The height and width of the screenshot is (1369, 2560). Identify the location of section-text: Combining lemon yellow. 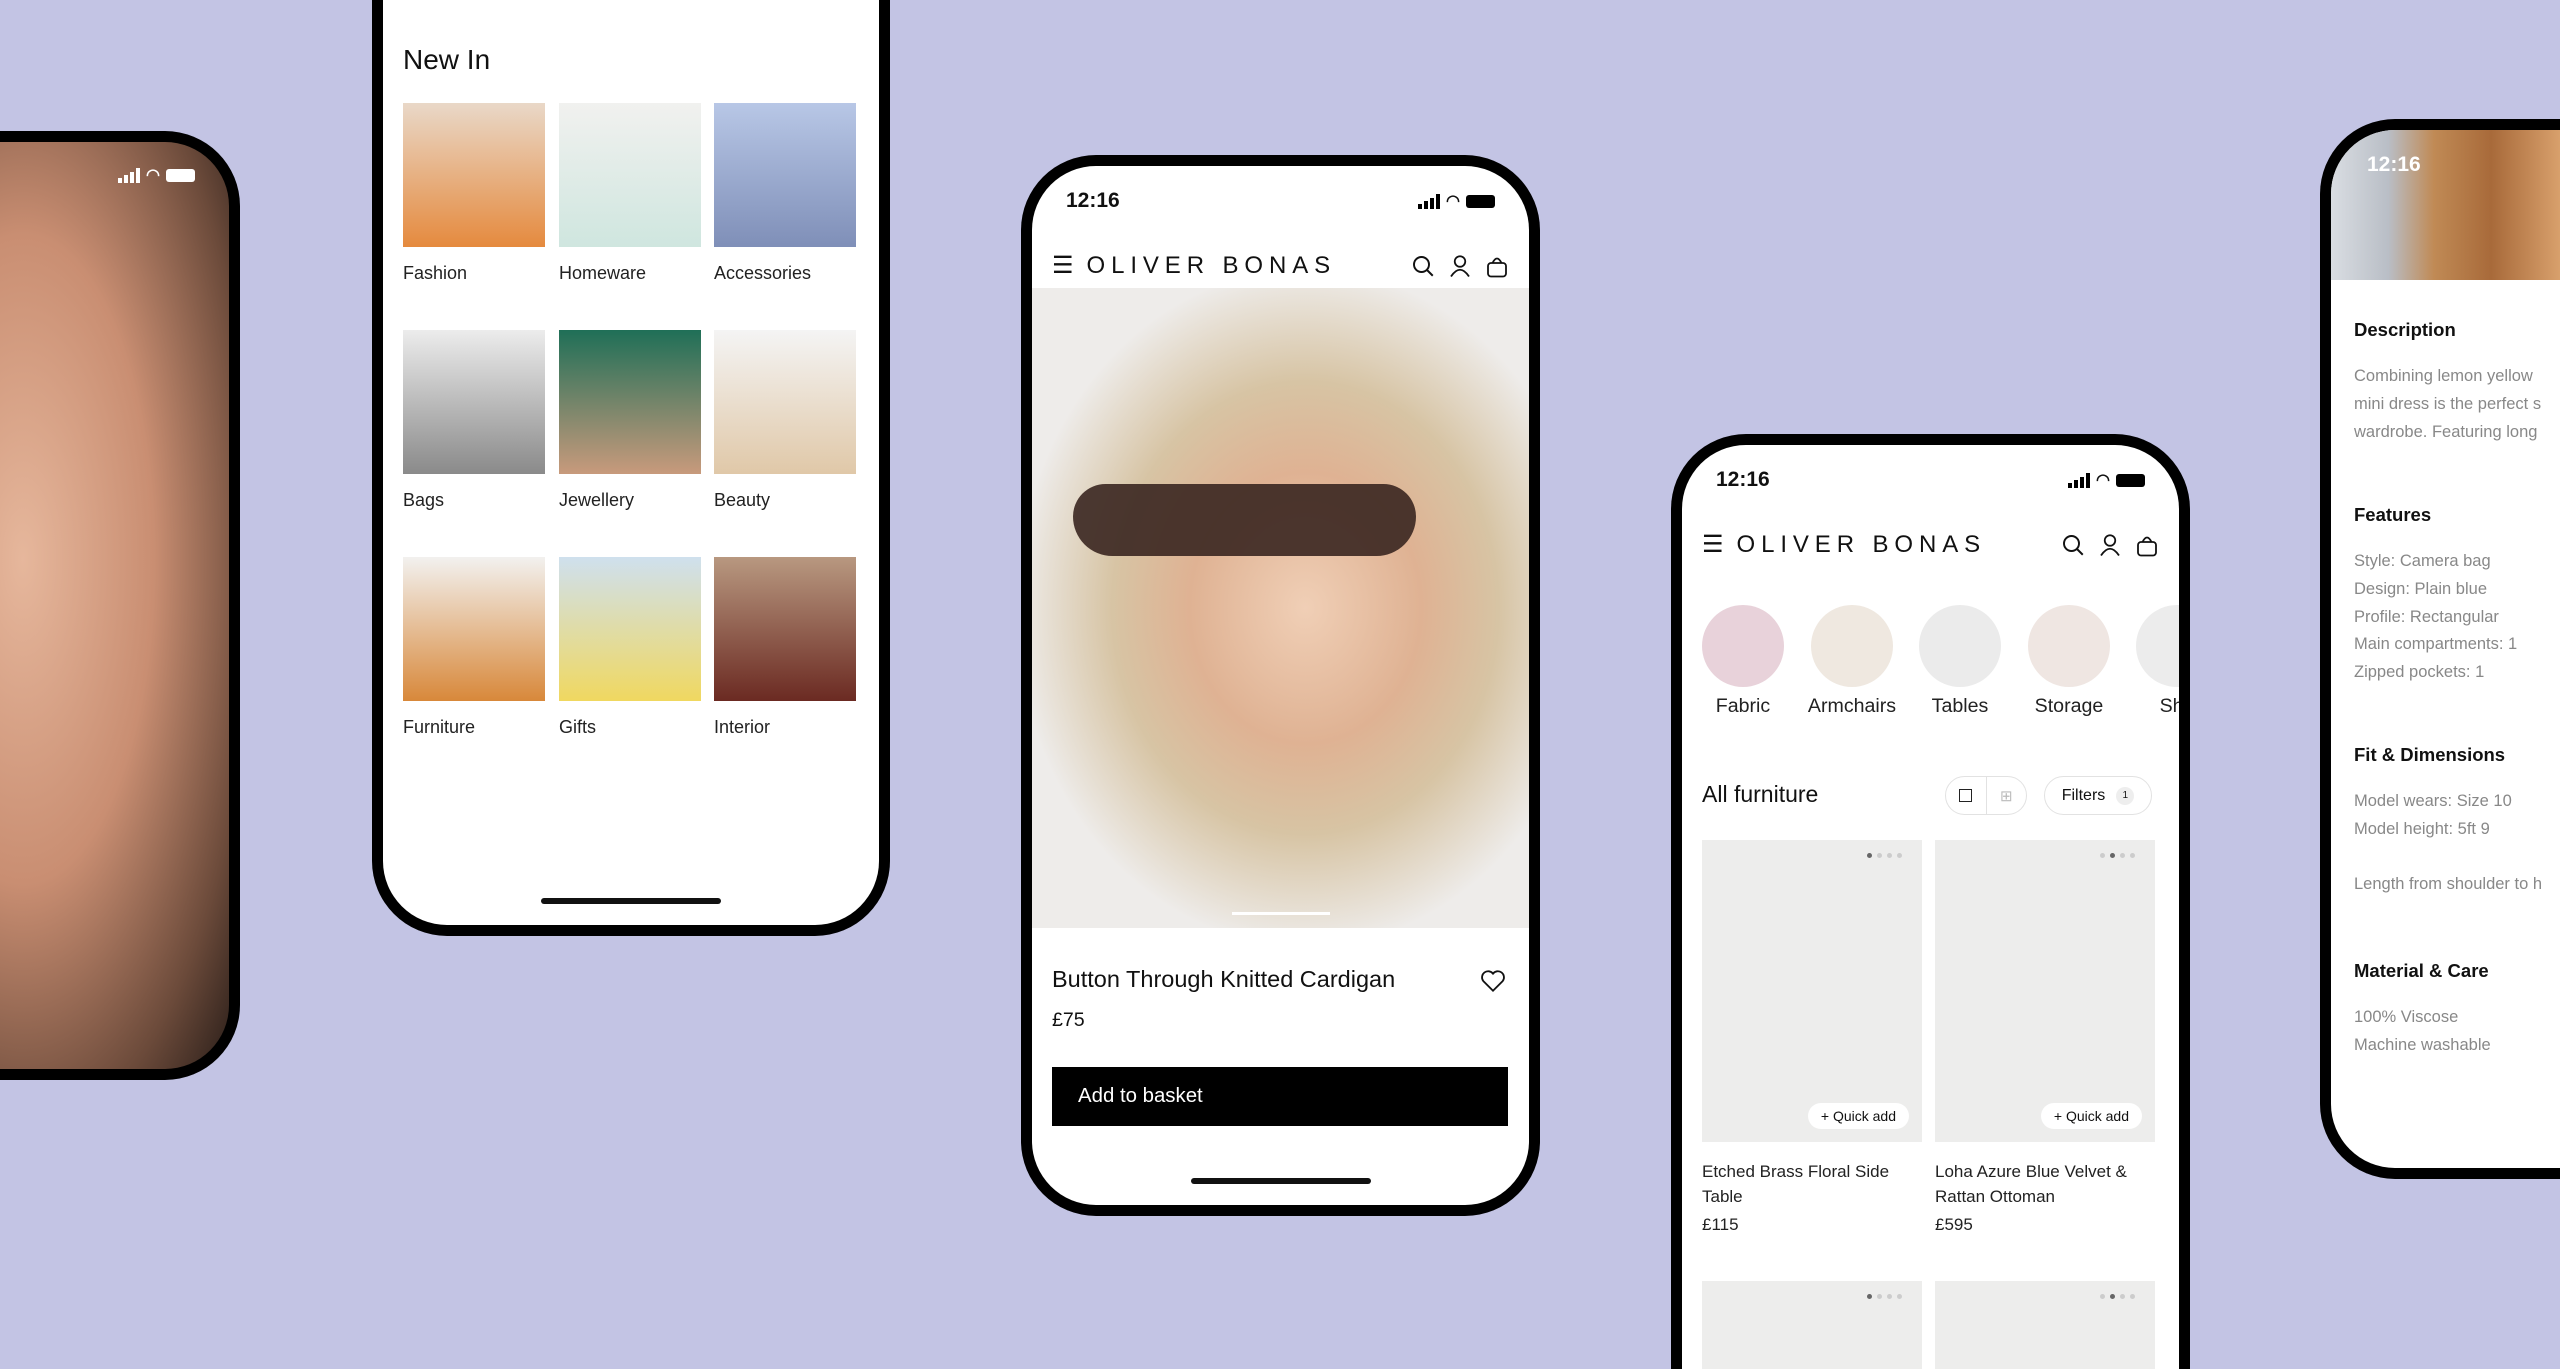
(2443, 376).